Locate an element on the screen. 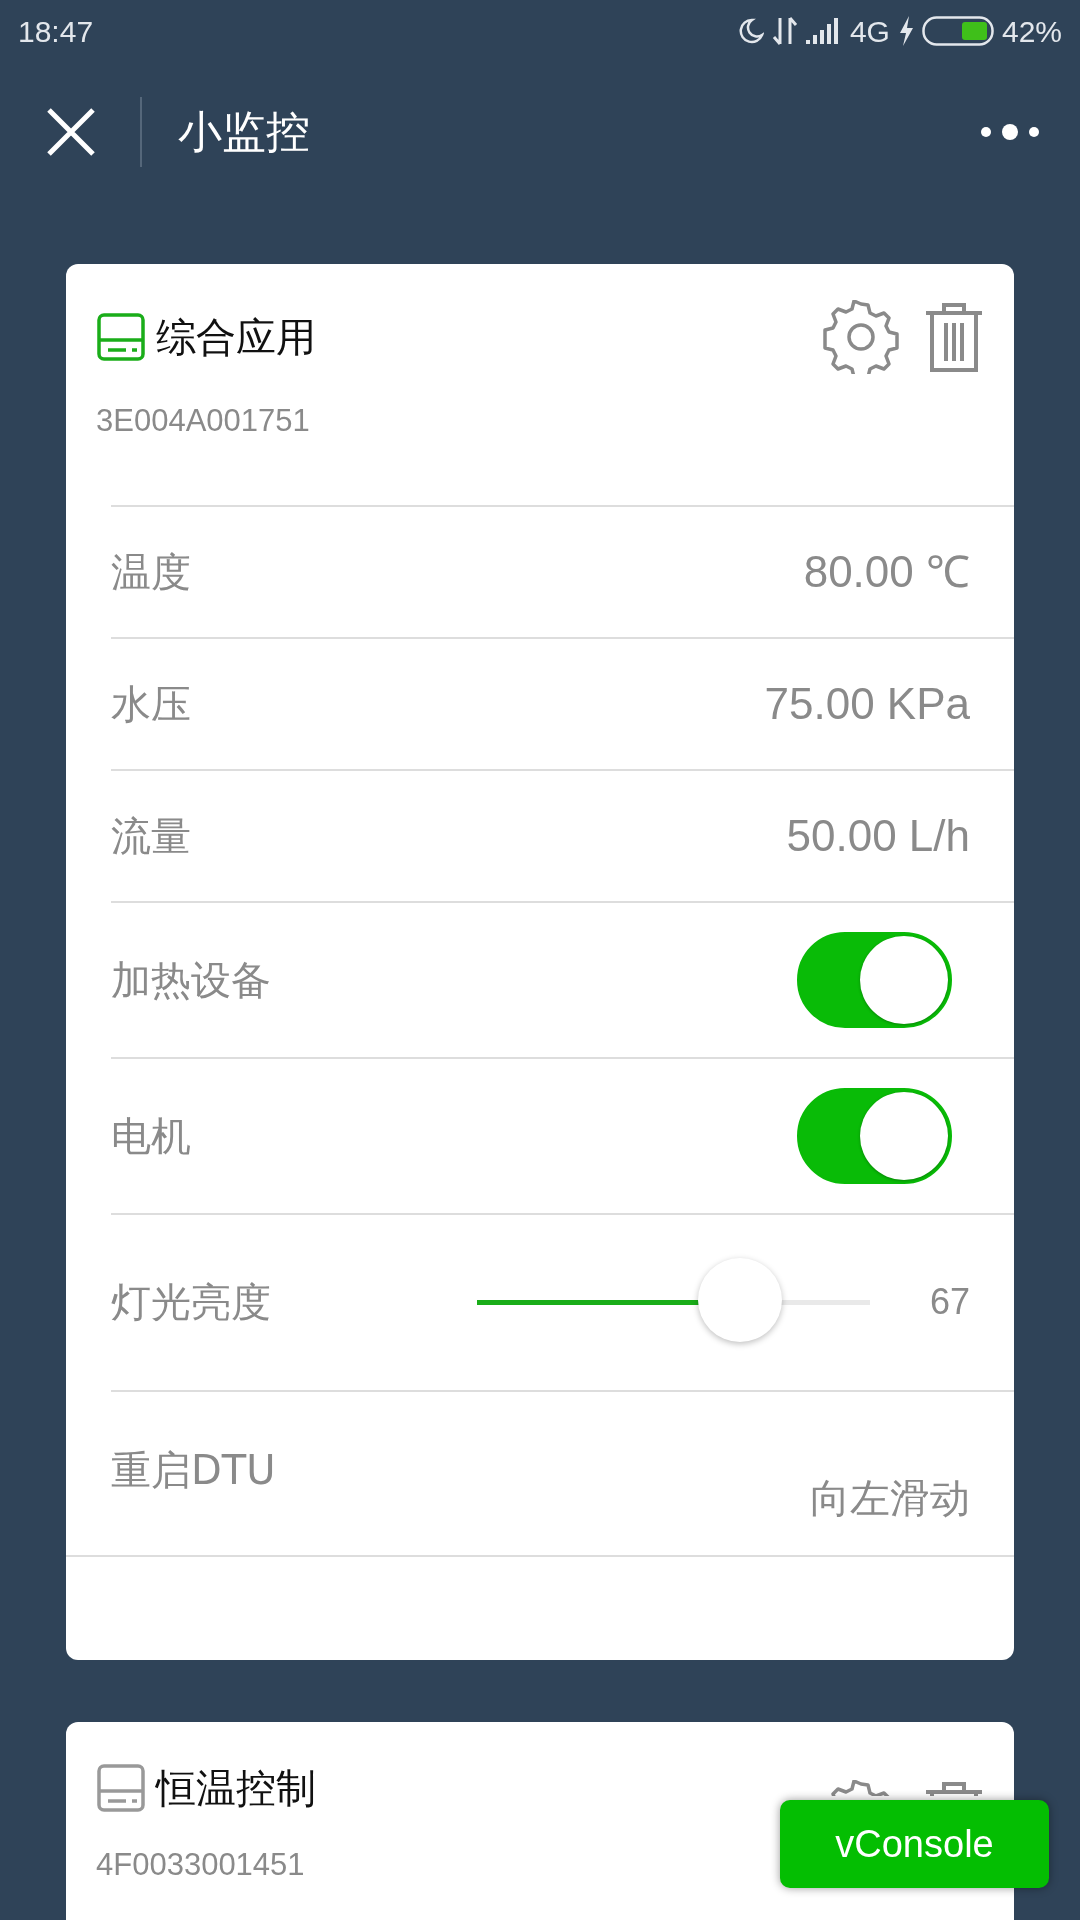 The image size is (1080, 1920). slider-thumb is located at coordinates (740, 1299).